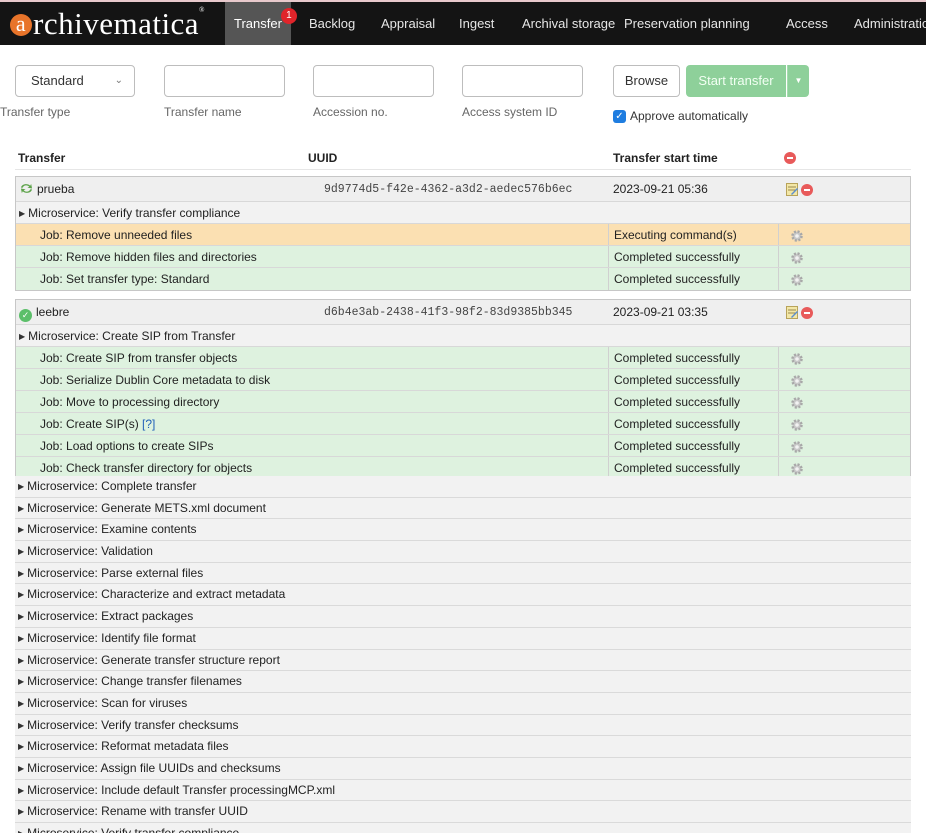 This screenshot has height=833, width=926. Describe the element at coordinates (373, 81) in the screenshot. I see `accession-number-input` at that location.